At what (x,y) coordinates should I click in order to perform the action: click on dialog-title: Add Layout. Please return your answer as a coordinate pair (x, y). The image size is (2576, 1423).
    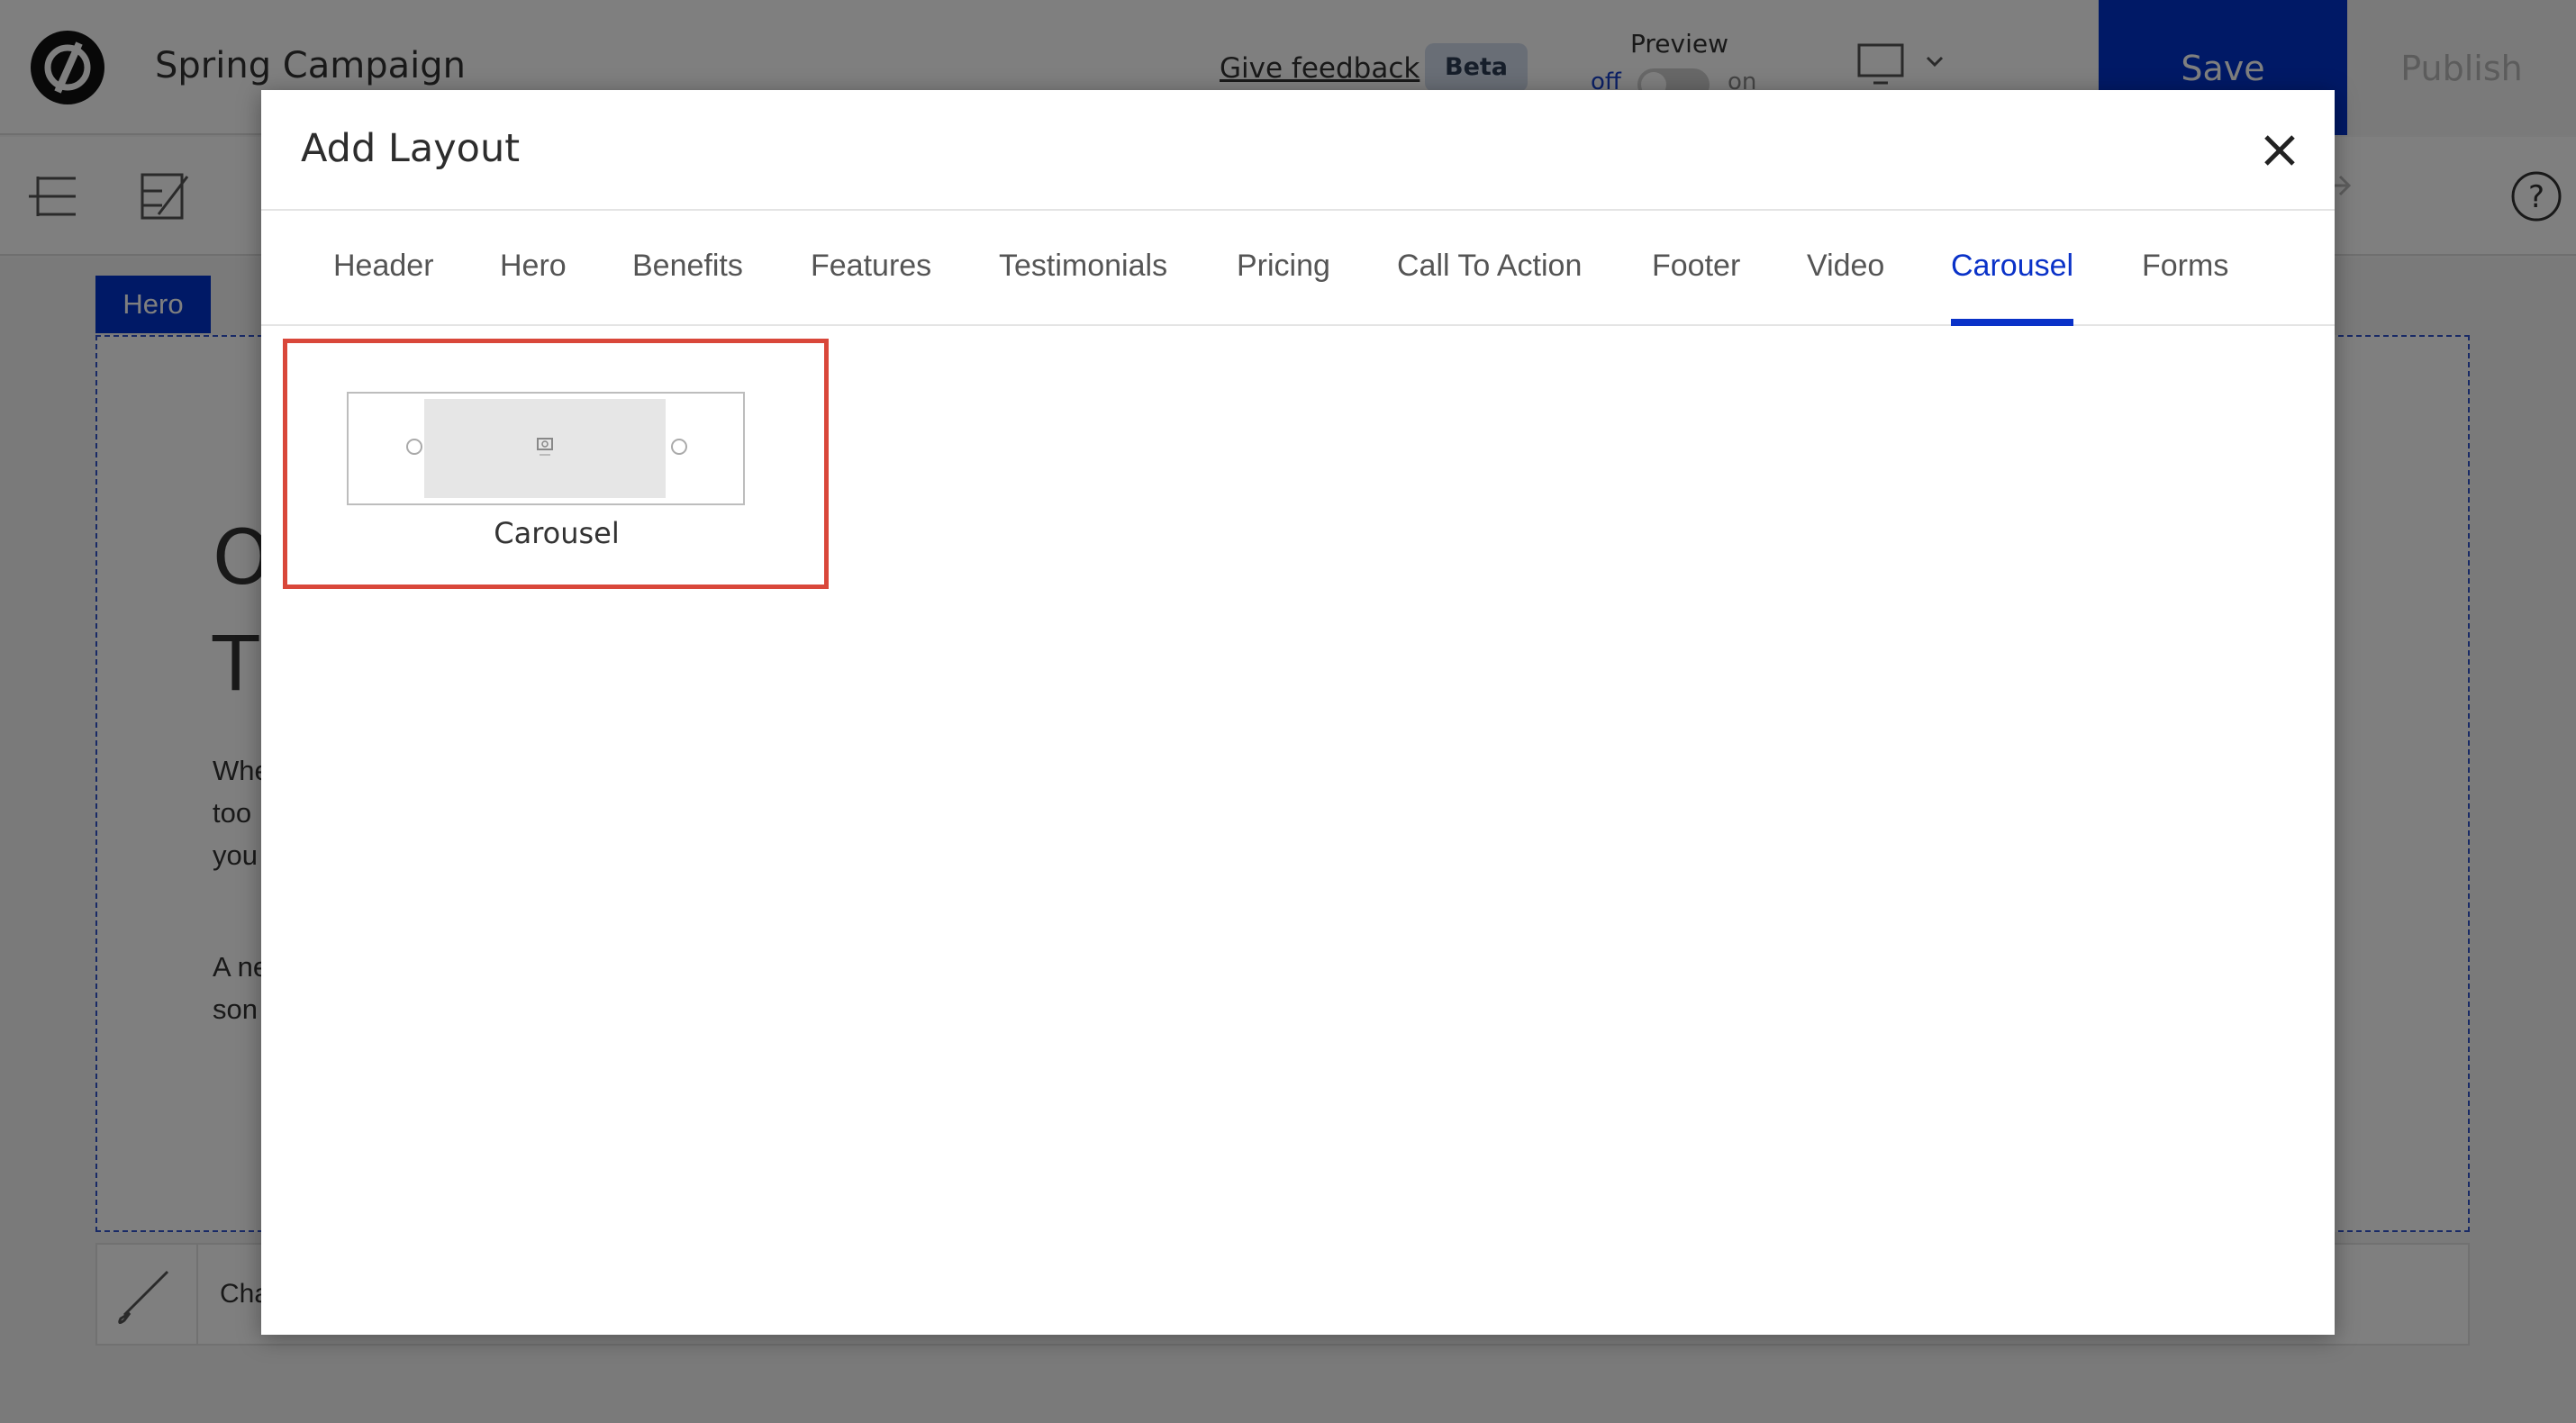
    Looking at the image, I should click on (411, 148).